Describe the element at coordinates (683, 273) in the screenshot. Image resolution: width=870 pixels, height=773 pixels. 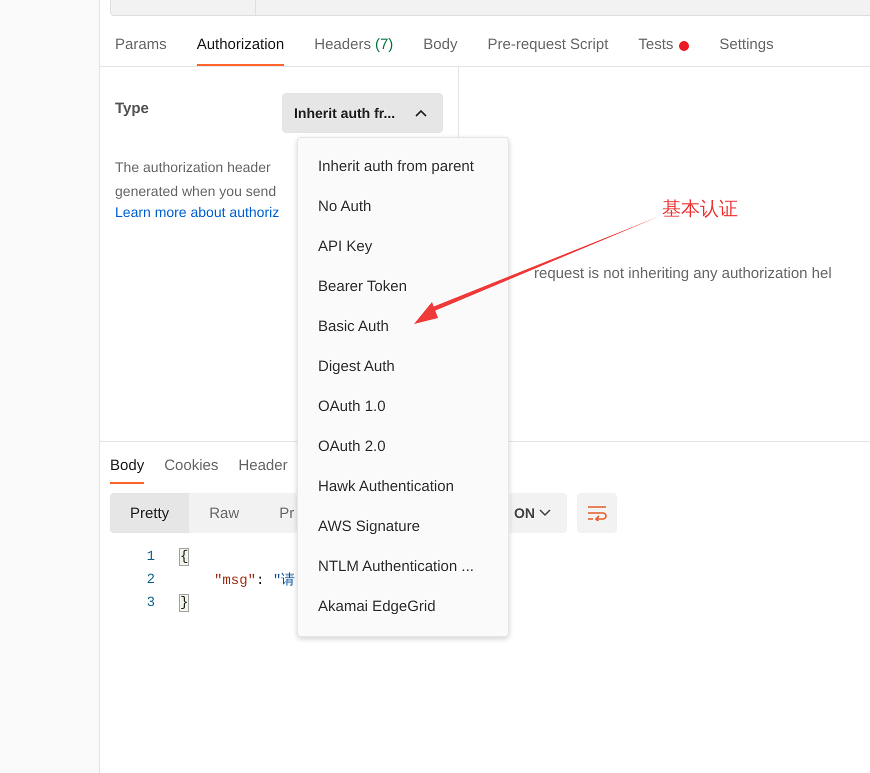
I see `auth-message: request is not inheriting any authorization hel` at that location.